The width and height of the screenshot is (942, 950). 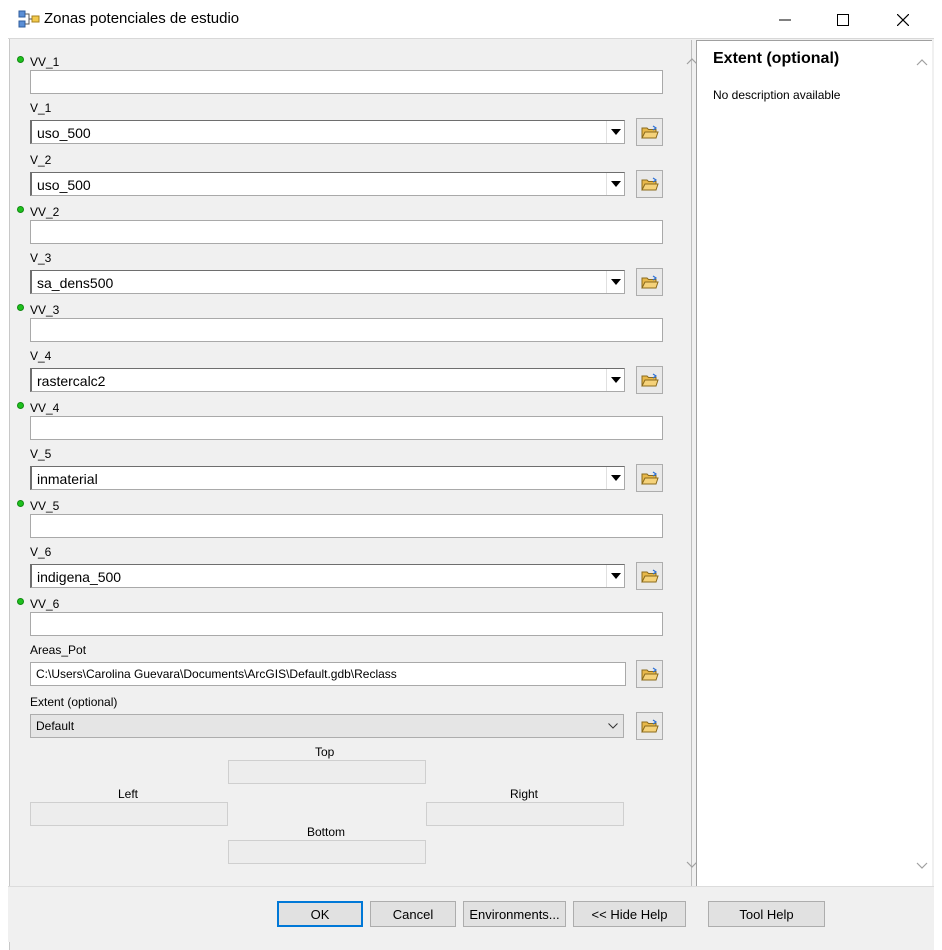 What do you see at coordinates (327, 772) in the screenshot?
I see `extent-top-input` at bounding box center [327, 772].